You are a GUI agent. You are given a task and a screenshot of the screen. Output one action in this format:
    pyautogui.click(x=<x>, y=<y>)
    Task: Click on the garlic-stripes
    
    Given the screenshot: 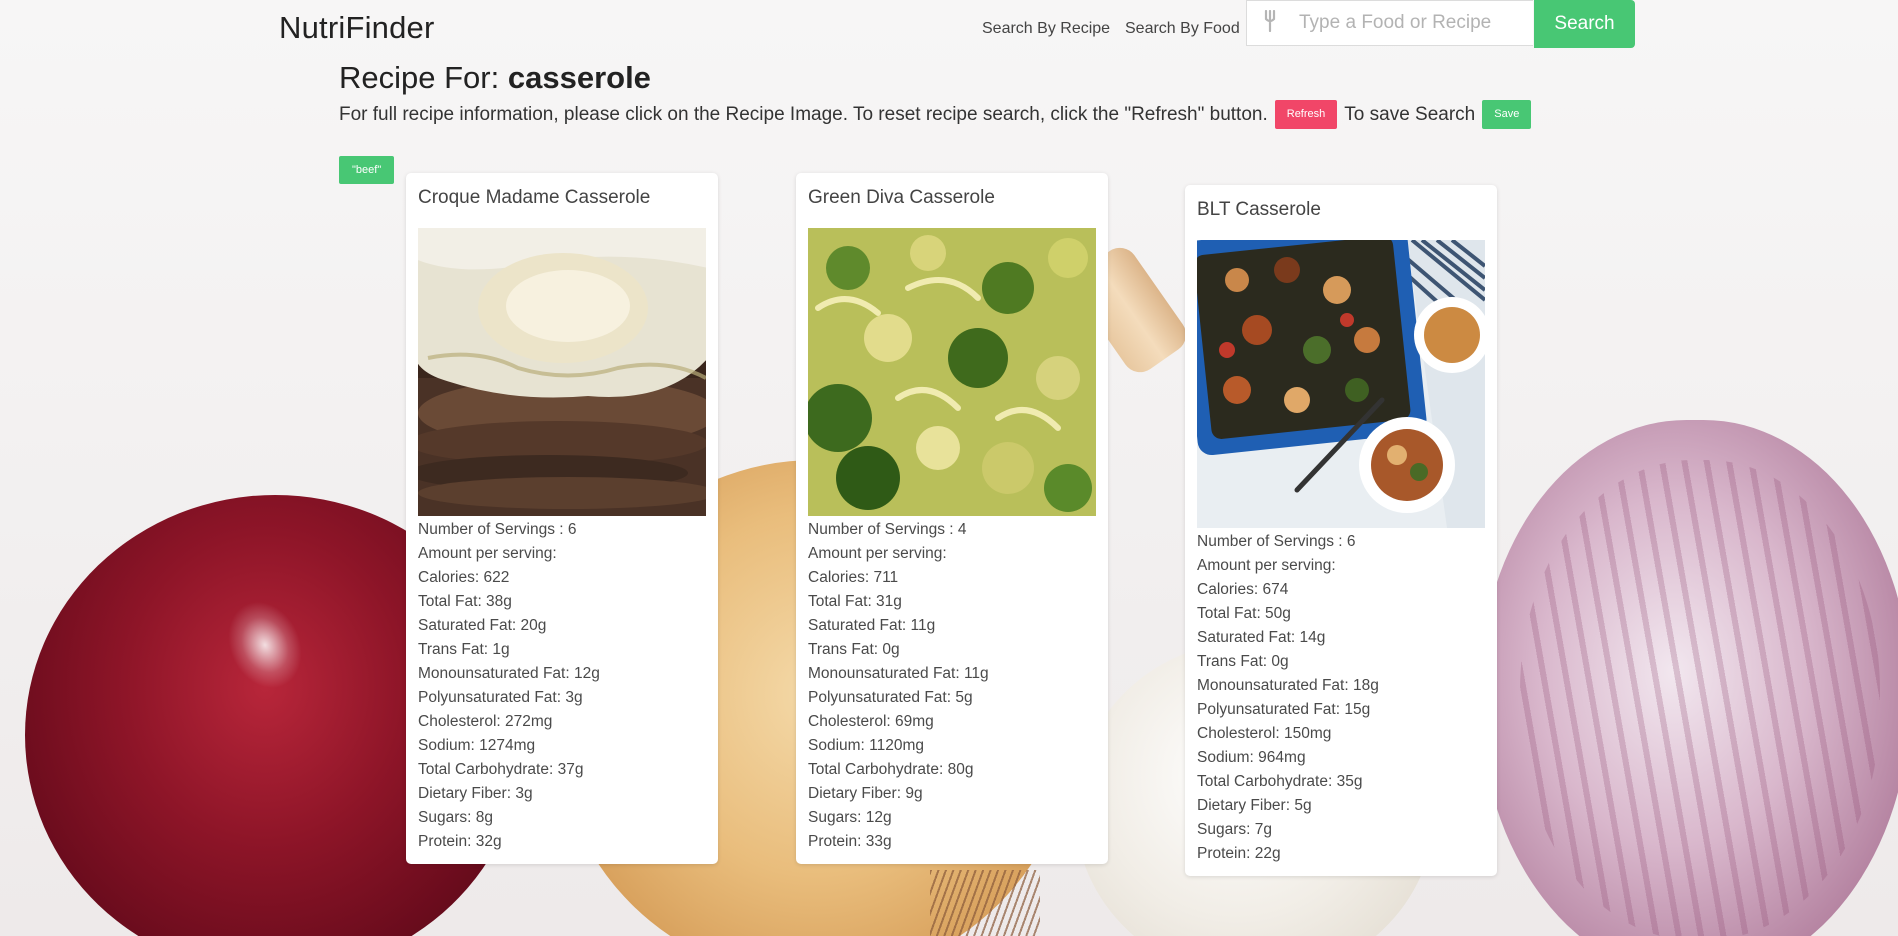 What is the action you would take?
    pyautogui.click(x=1700, y=698)
    